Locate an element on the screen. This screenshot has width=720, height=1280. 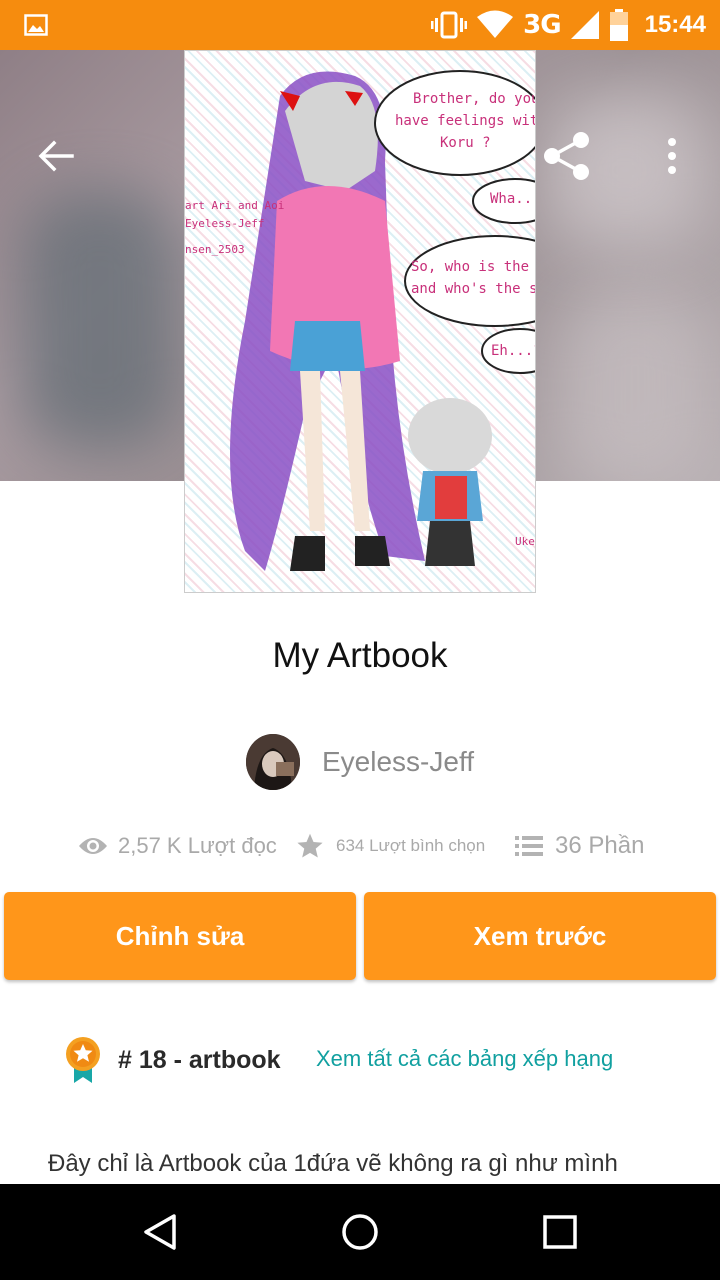
author-name: Eyeless-Jeff is located at coordinates (398, 762).